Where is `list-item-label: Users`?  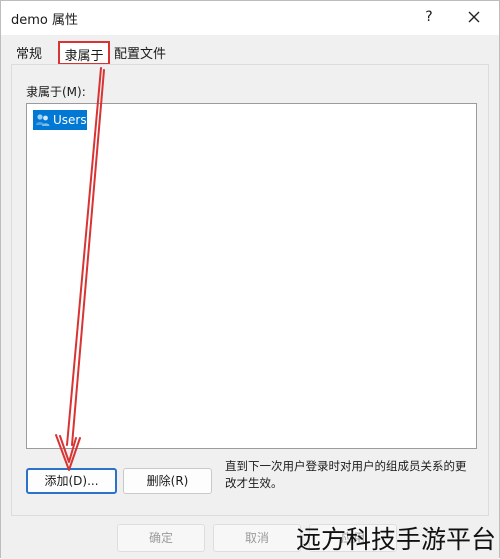
list-item-label: Users is located at coordinates (70, 120).